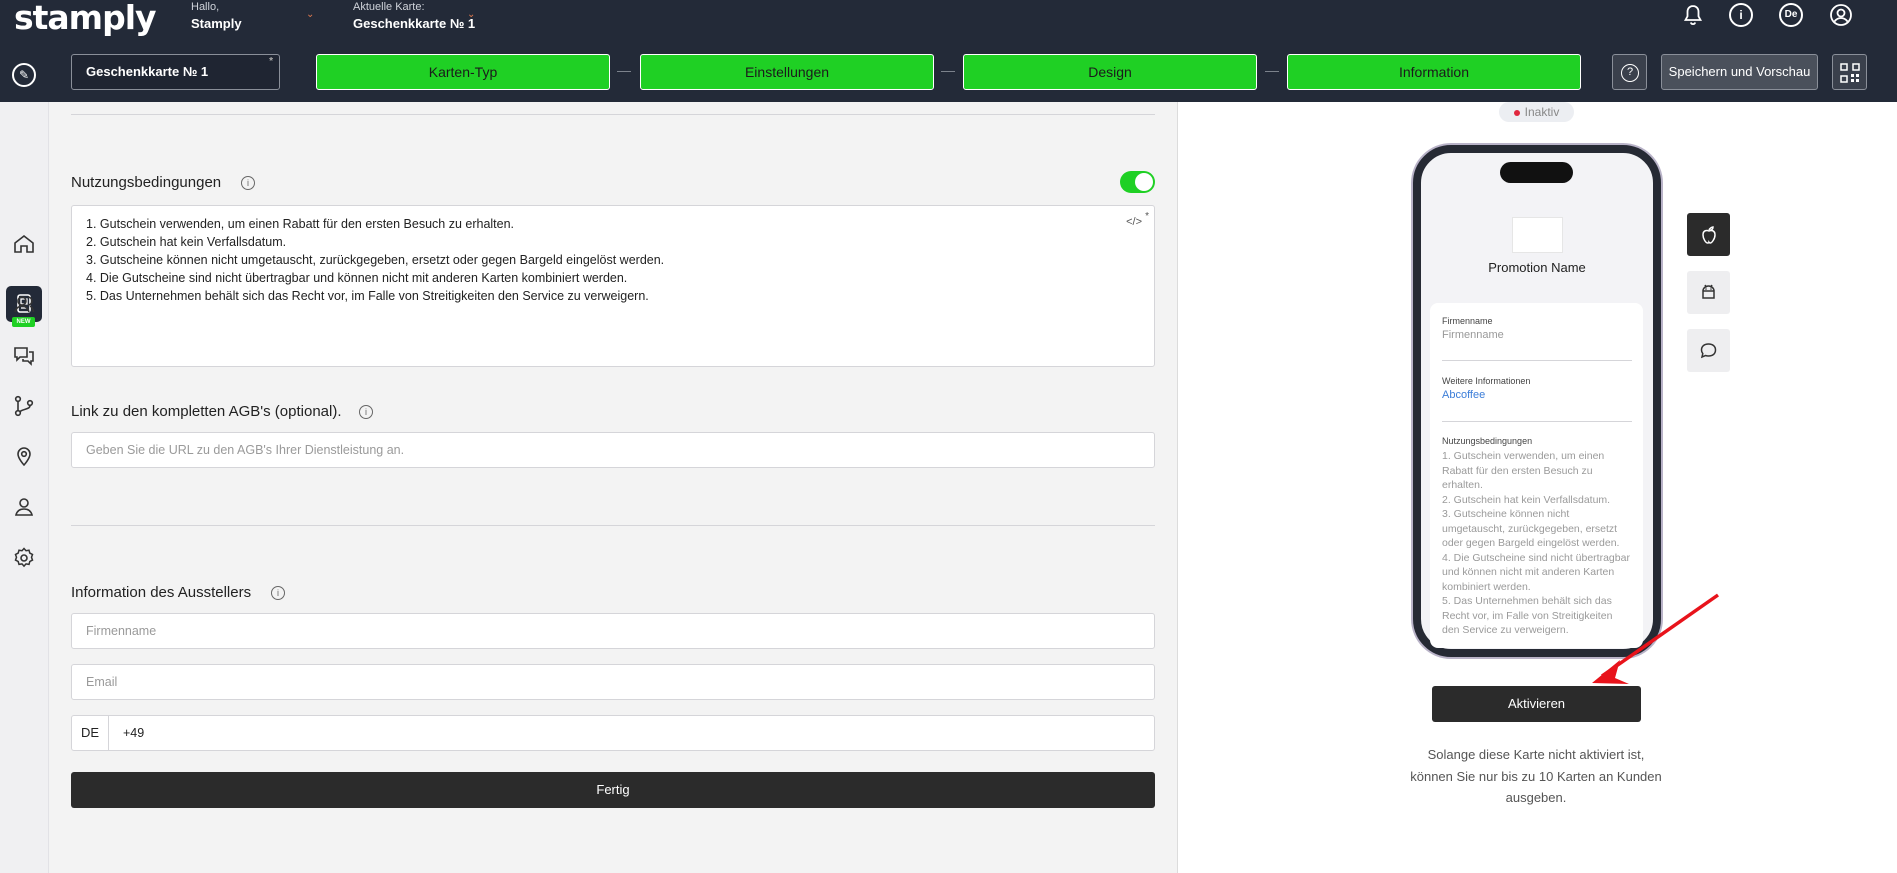 This screenshot has width=1897, height=873. What do you see at coordinates (1486, 381) in the screenshot?
I see `more-info-label: Weitere Informationen` at bounding box center [1486, 381].